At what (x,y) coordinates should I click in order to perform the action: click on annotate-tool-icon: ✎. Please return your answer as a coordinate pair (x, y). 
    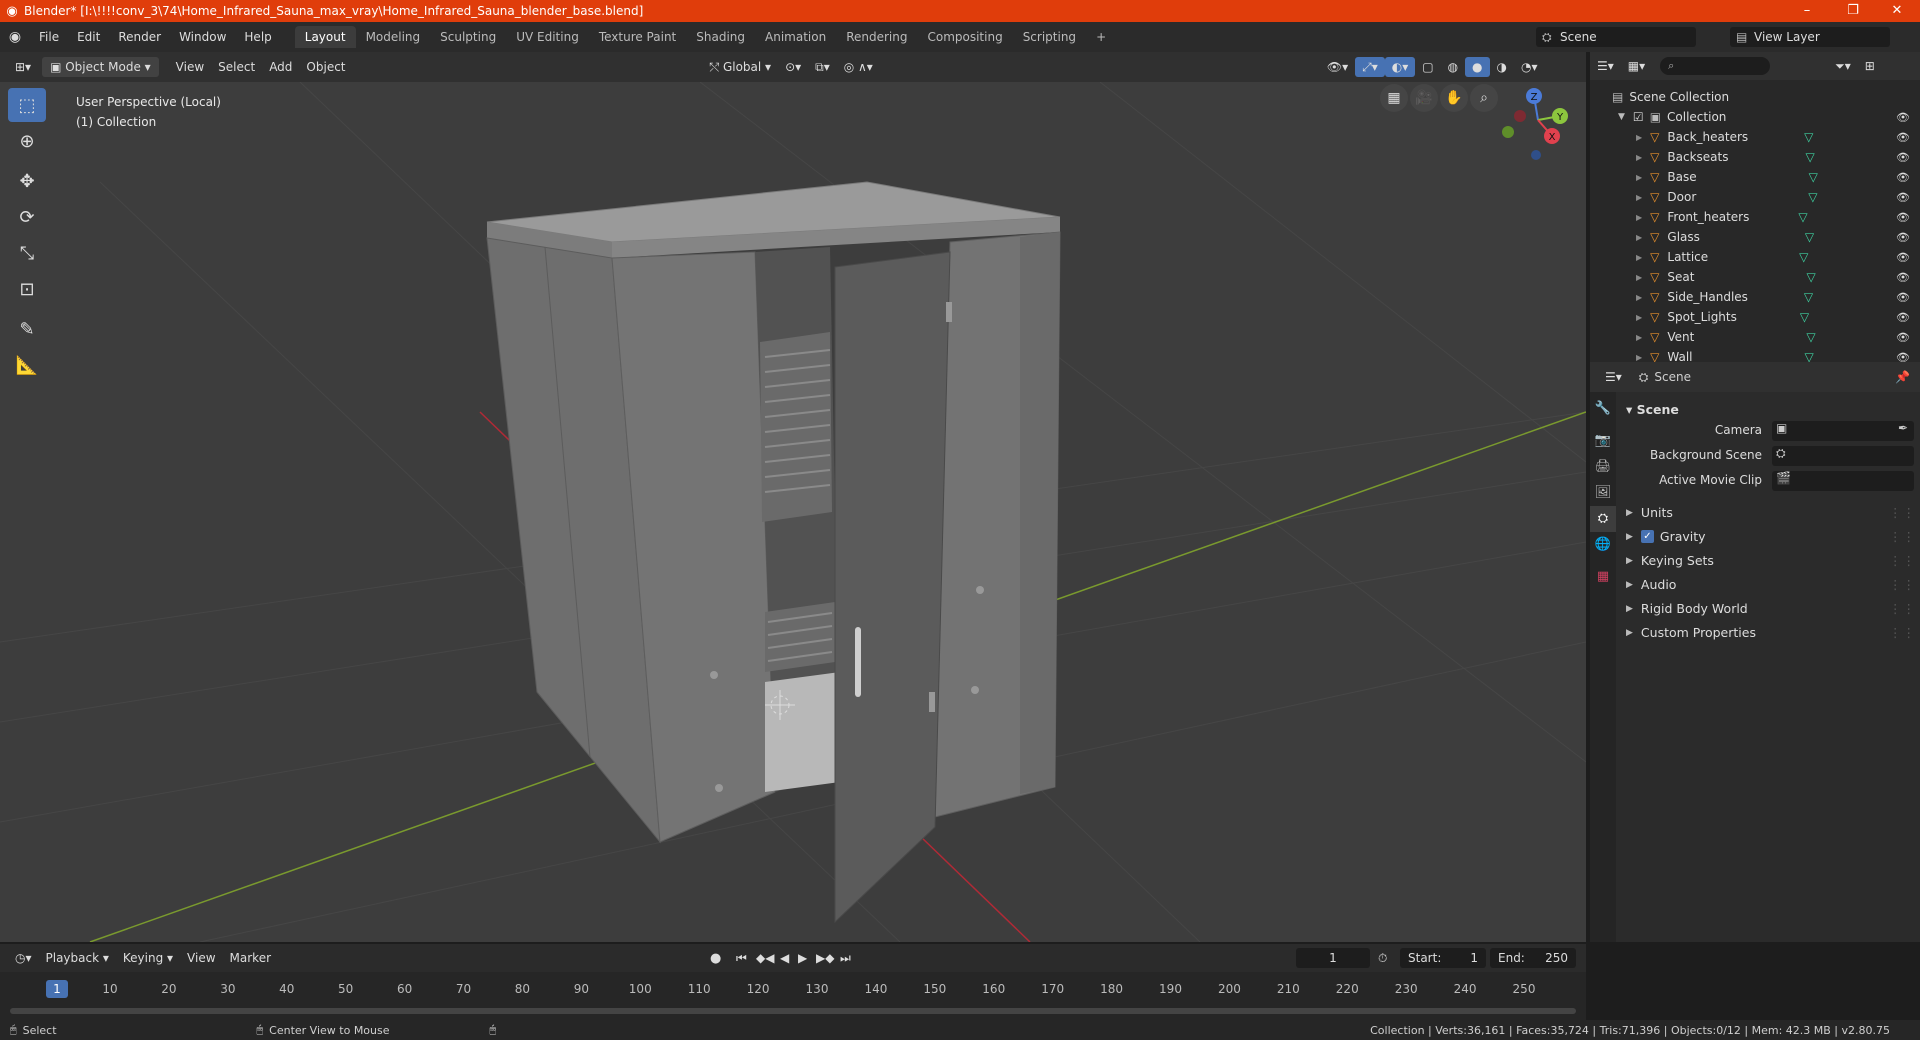
    Looking at the image, I should click on (27, 329).